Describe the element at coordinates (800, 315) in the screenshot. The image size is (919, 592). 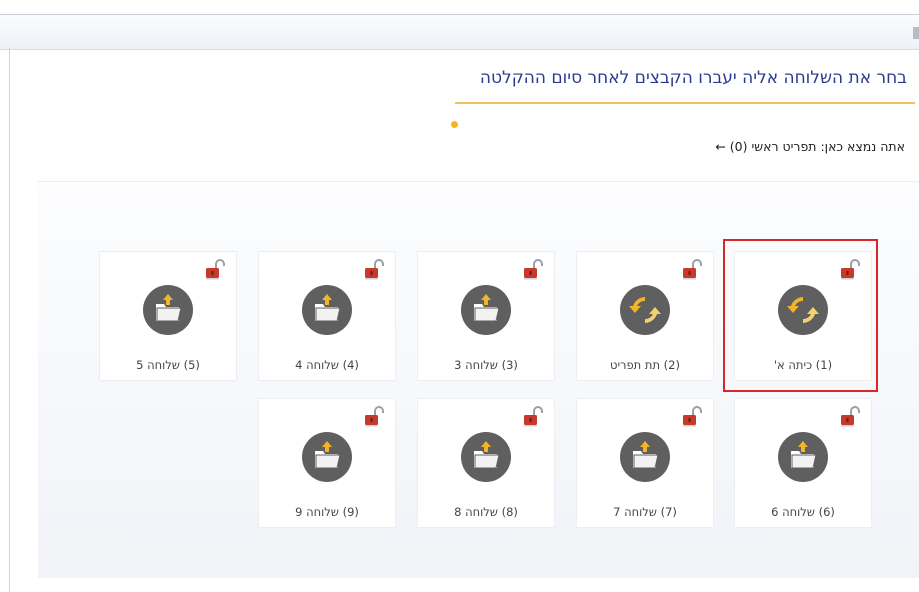
I see `selection-highlight` at that location.